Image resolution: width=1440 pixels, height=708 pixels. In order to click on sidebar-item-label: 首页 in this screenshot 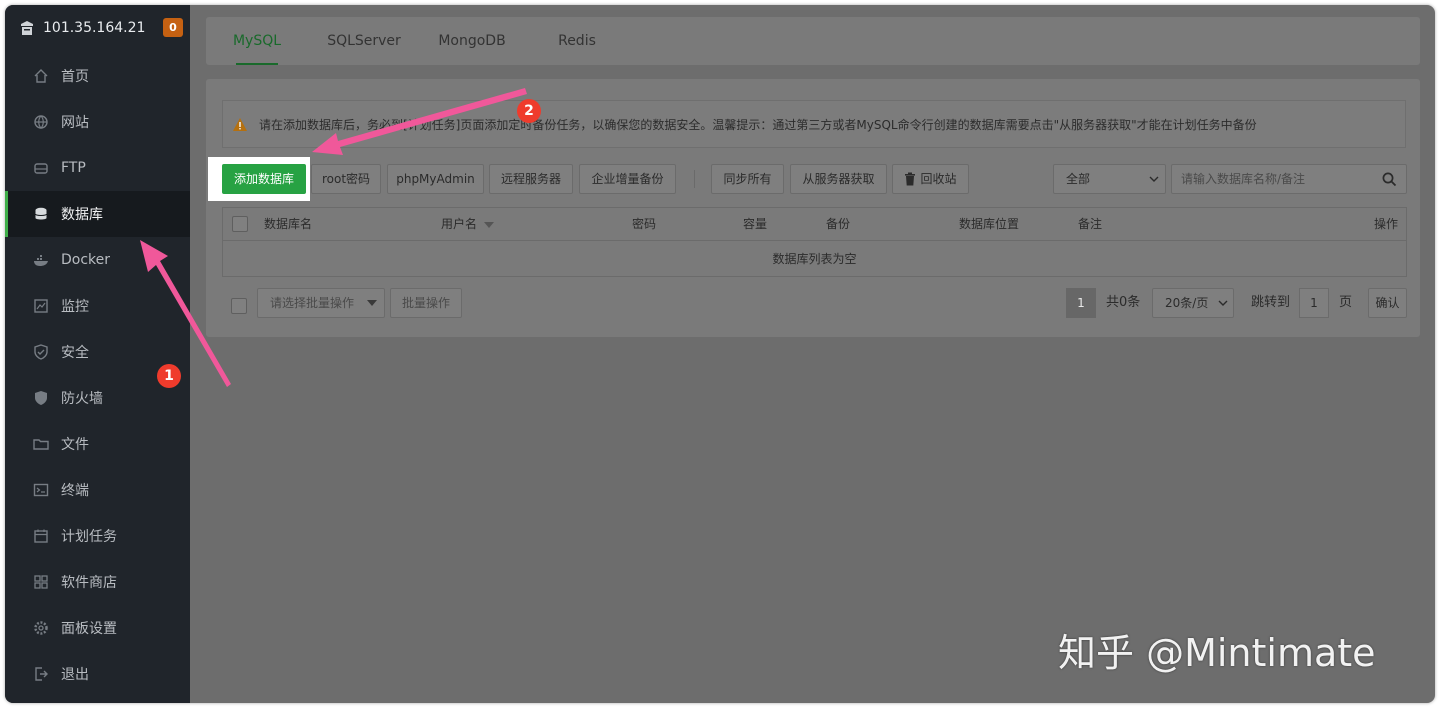, I will do `click(75, 77)`.